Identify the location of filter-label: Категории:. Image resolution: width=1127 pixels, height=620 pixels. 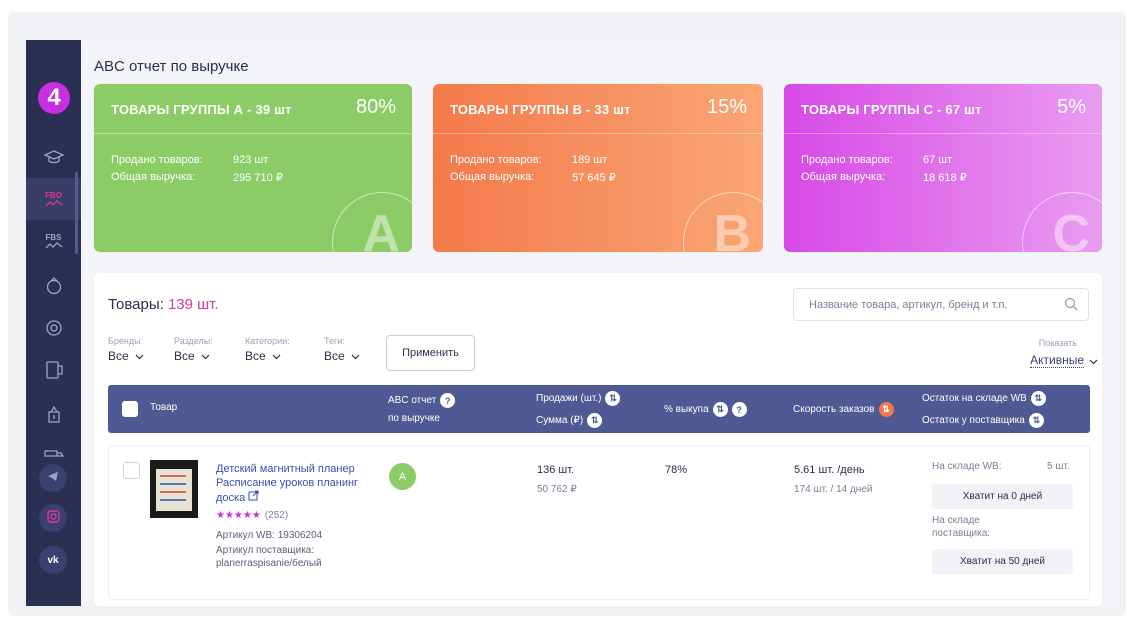
(267, 341).